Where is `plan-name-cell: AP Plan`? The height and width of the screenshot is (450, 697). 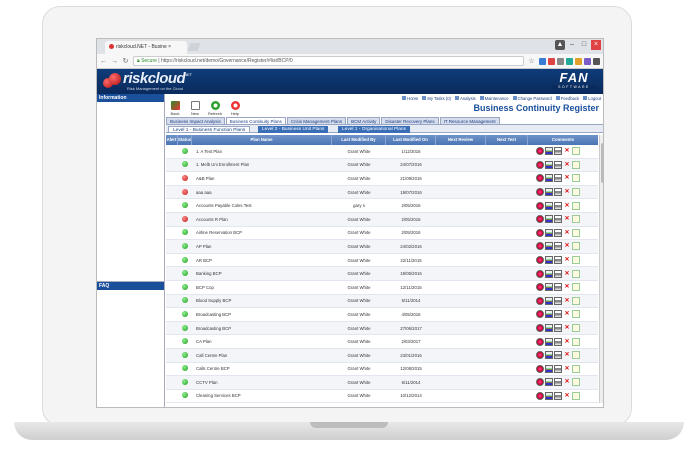
plan-name-cell: AP Plan is located at coordinates (262, 246).